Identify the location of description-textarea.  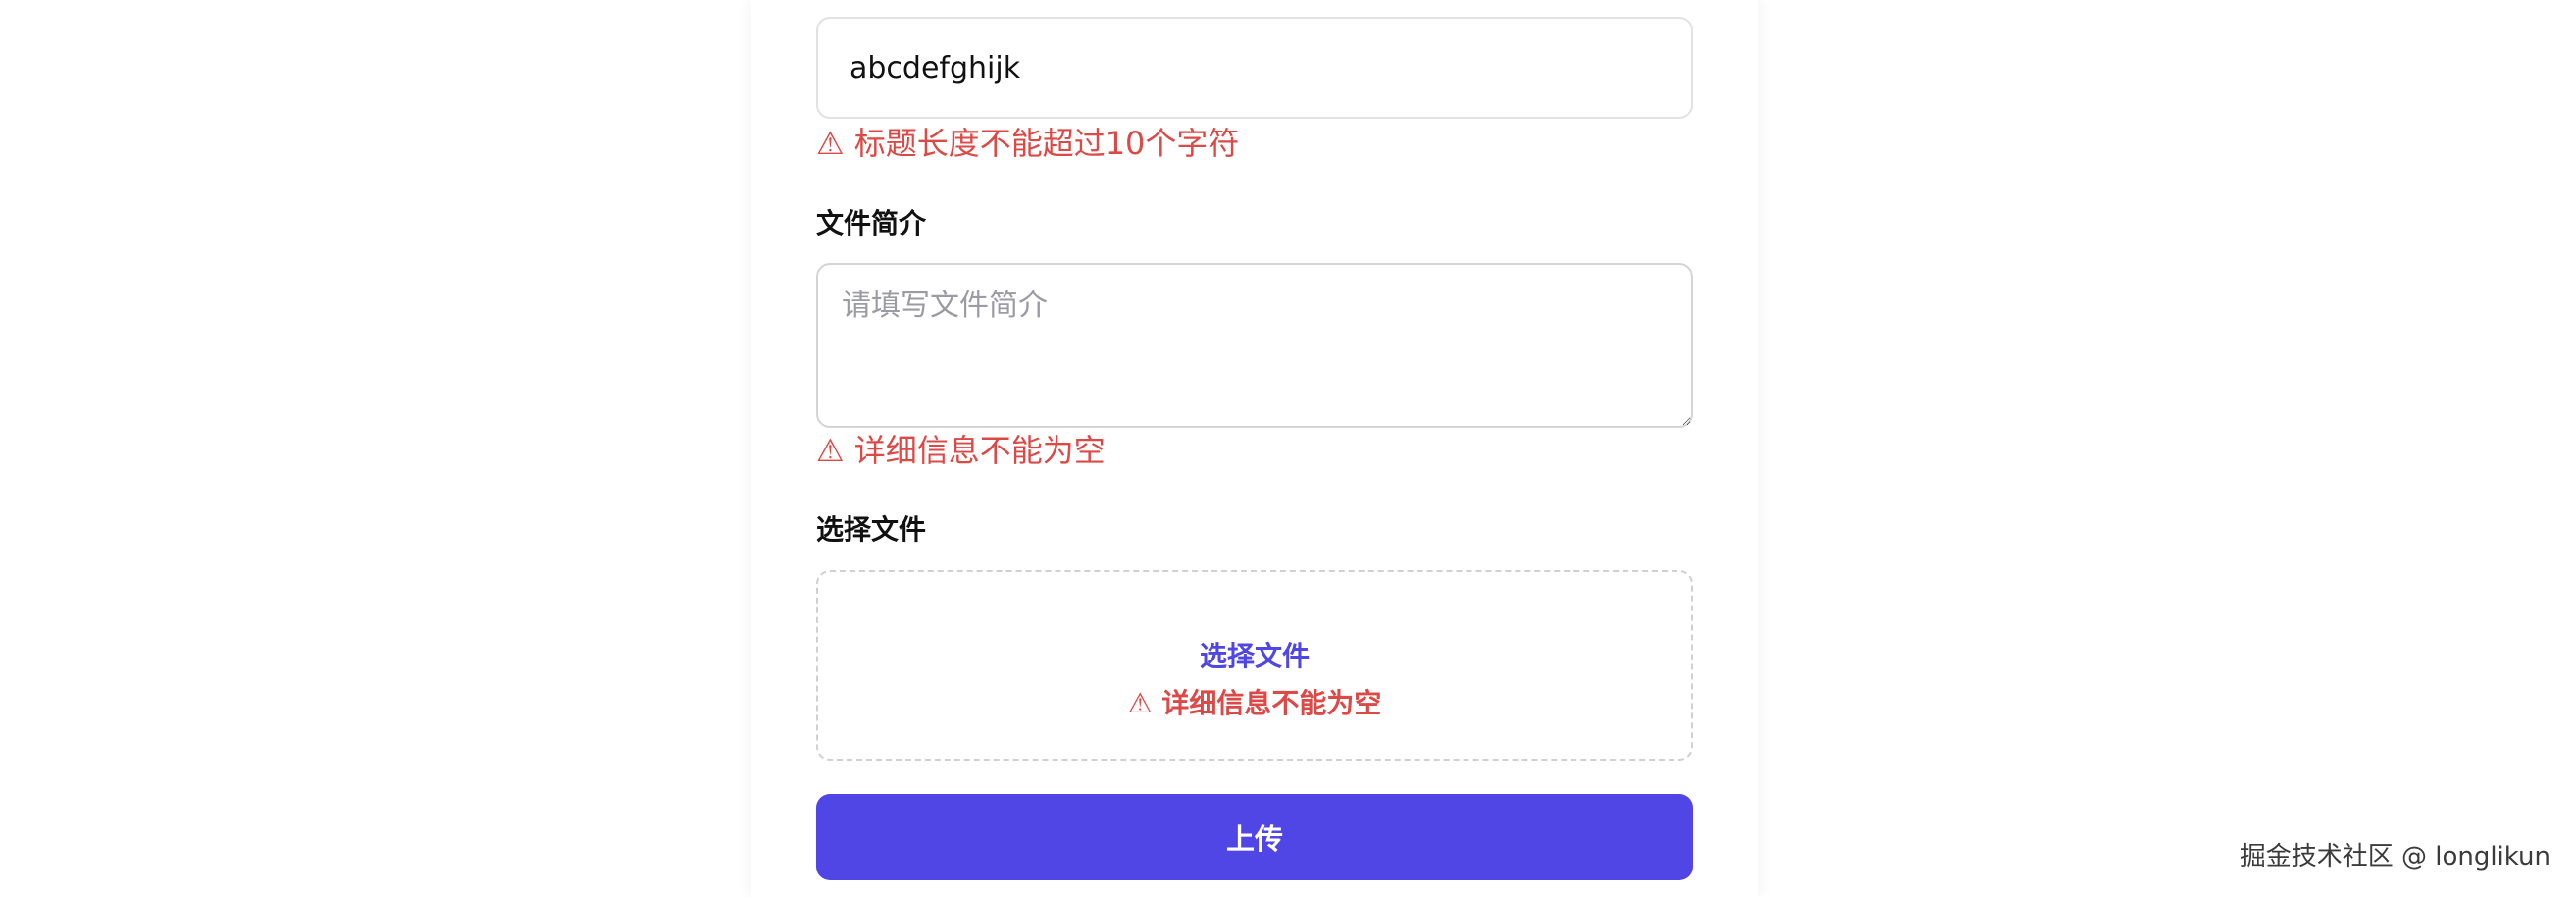
(1254, 345).